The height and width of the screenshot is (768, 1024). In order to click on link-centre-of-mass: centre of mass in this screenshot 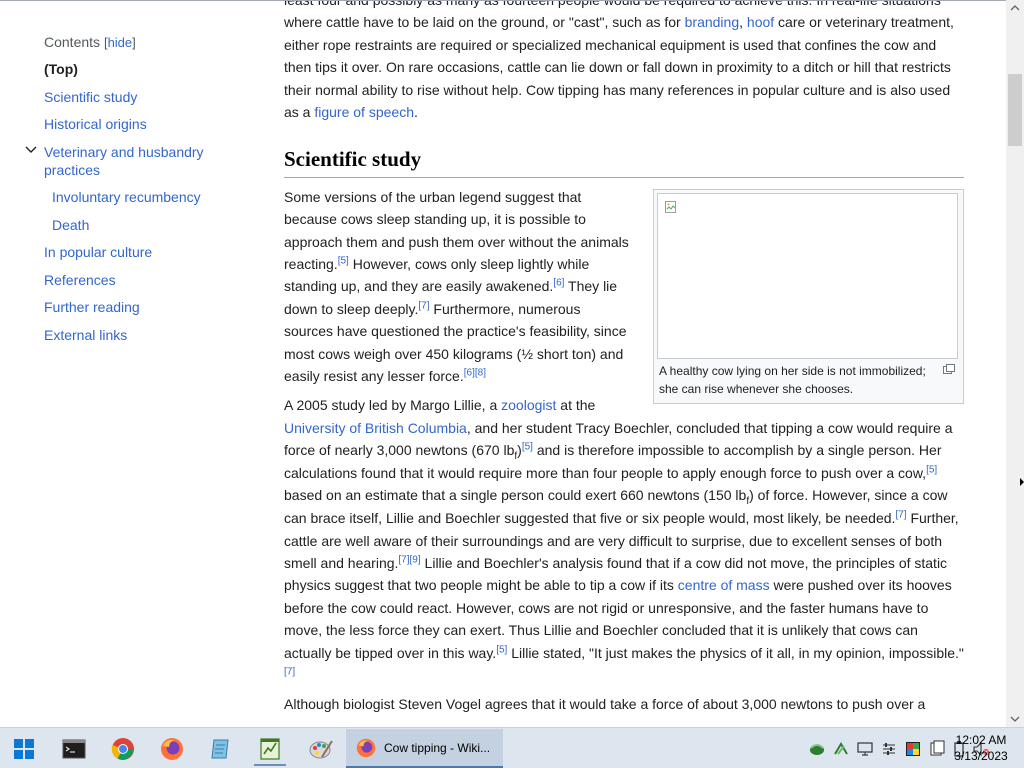, I will do `click(724, 585)`.